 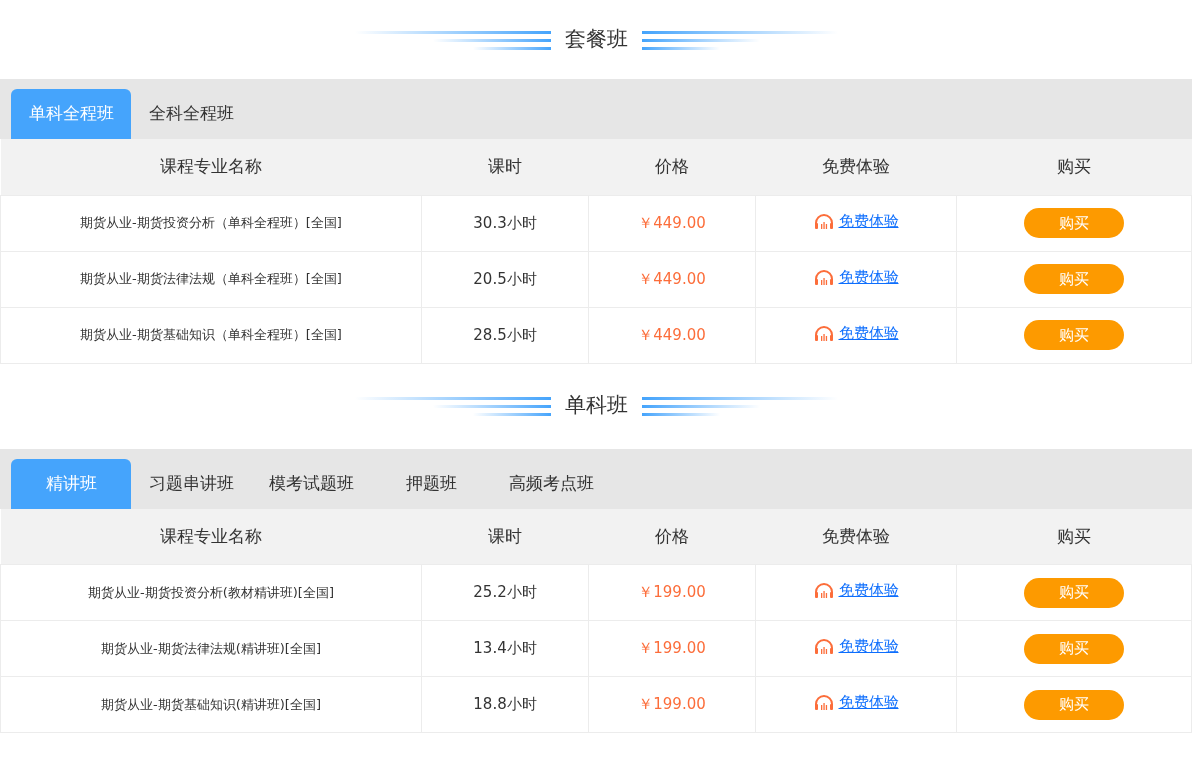 I want to click on tab: 模考试题班, so click(x=311, y=483).